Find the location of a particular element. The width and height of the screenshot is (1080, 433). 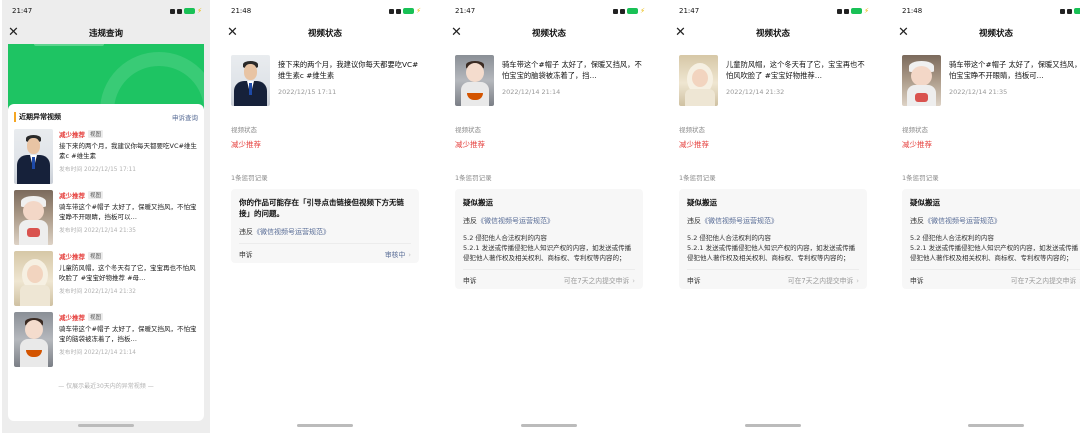

appeal-status: 审核中 is located at coordinates (395, 254).